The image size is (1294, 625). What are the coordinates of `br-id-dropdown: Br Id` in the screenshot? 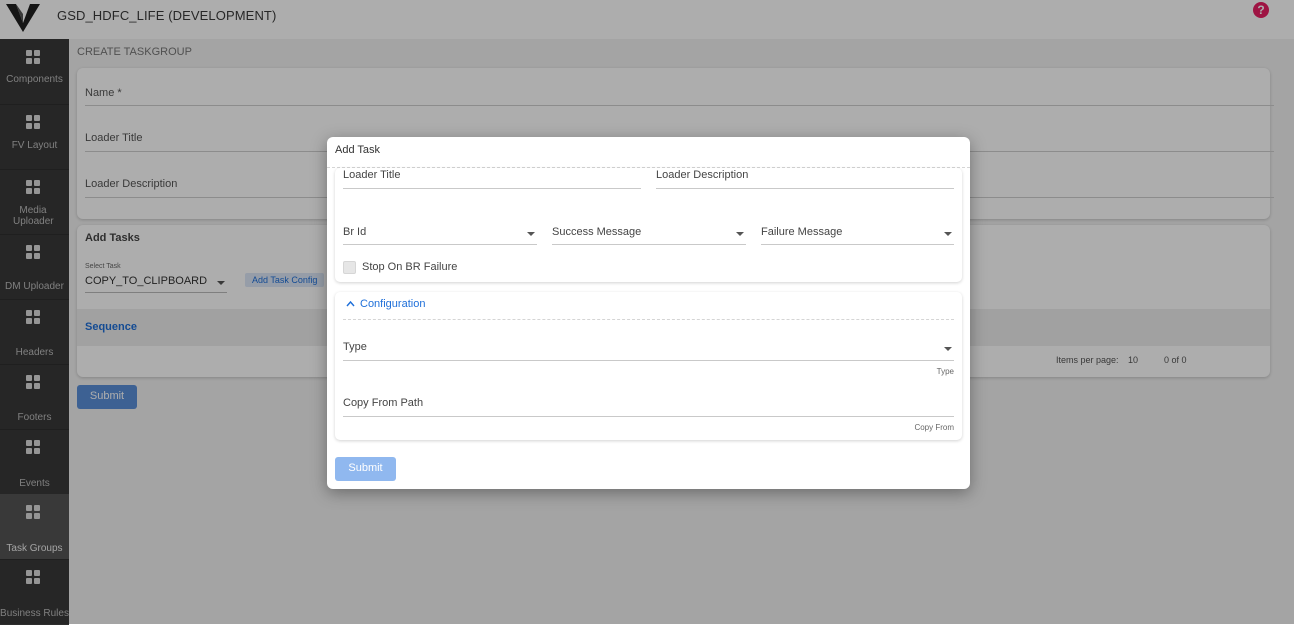 It's located at (440, 235).